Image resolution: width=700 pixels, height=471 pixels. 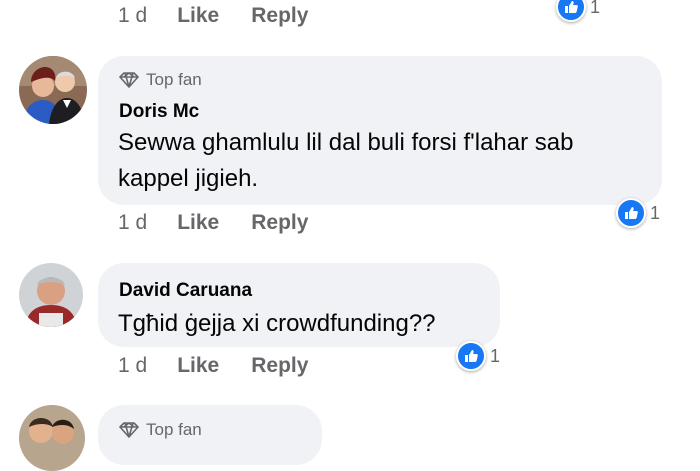 What do you see at coordinates (188, 178) in the screenshot?
I see `comment-text-line: kappel jigieh.` at bounding box center [188, 178].